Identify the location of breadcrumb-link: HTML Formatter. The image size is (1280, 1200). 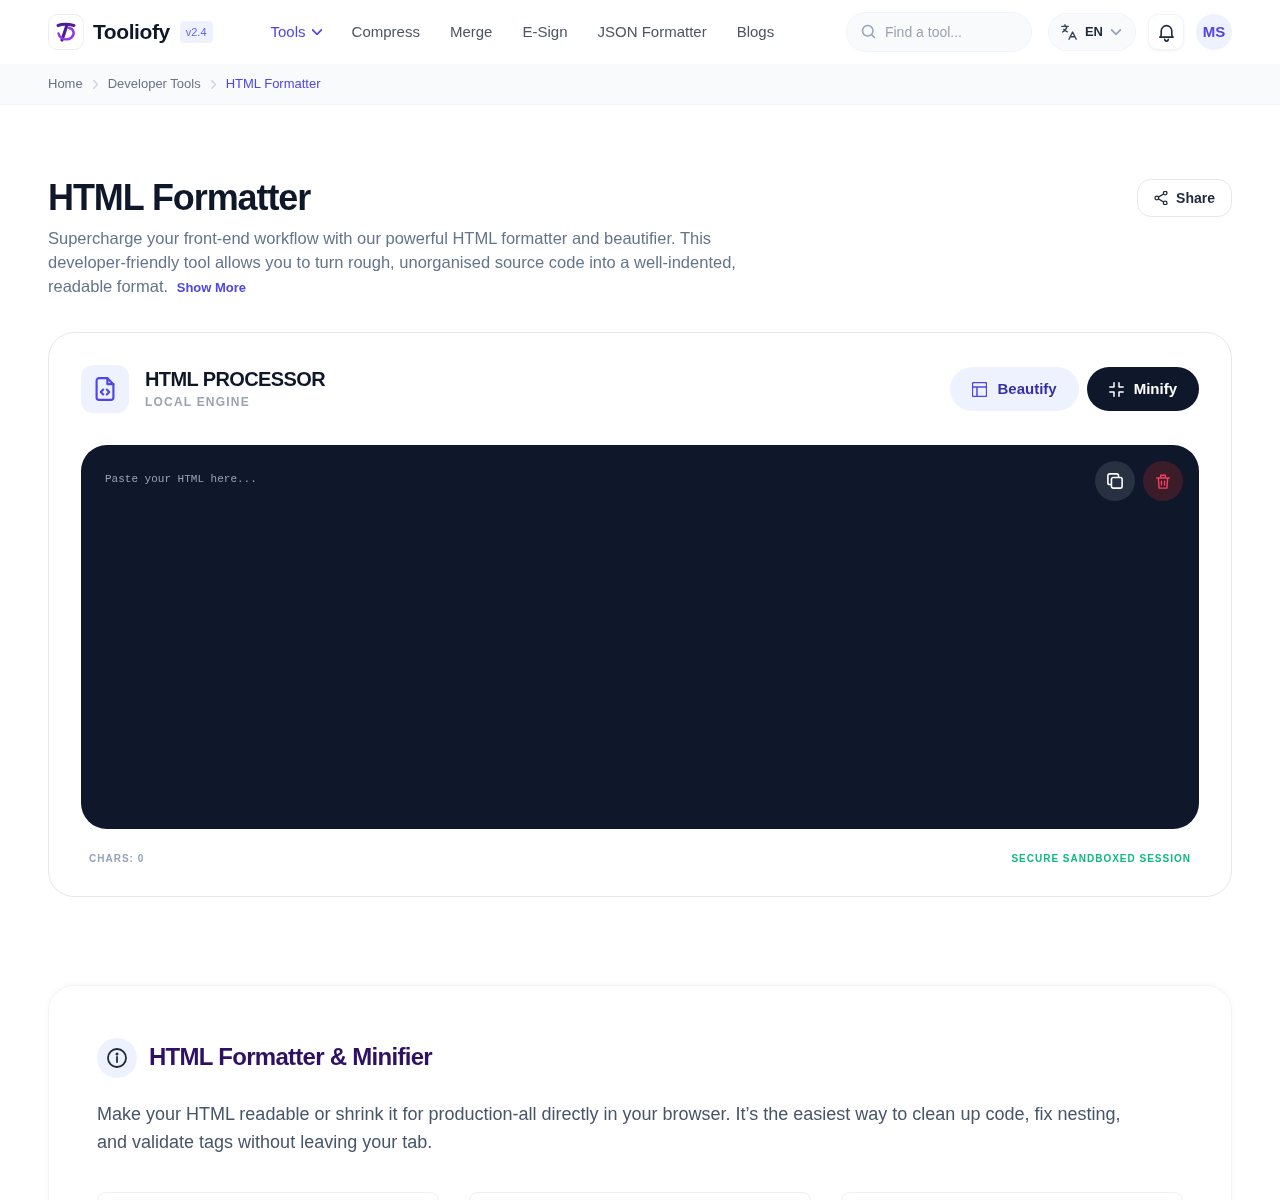
(273, 84).